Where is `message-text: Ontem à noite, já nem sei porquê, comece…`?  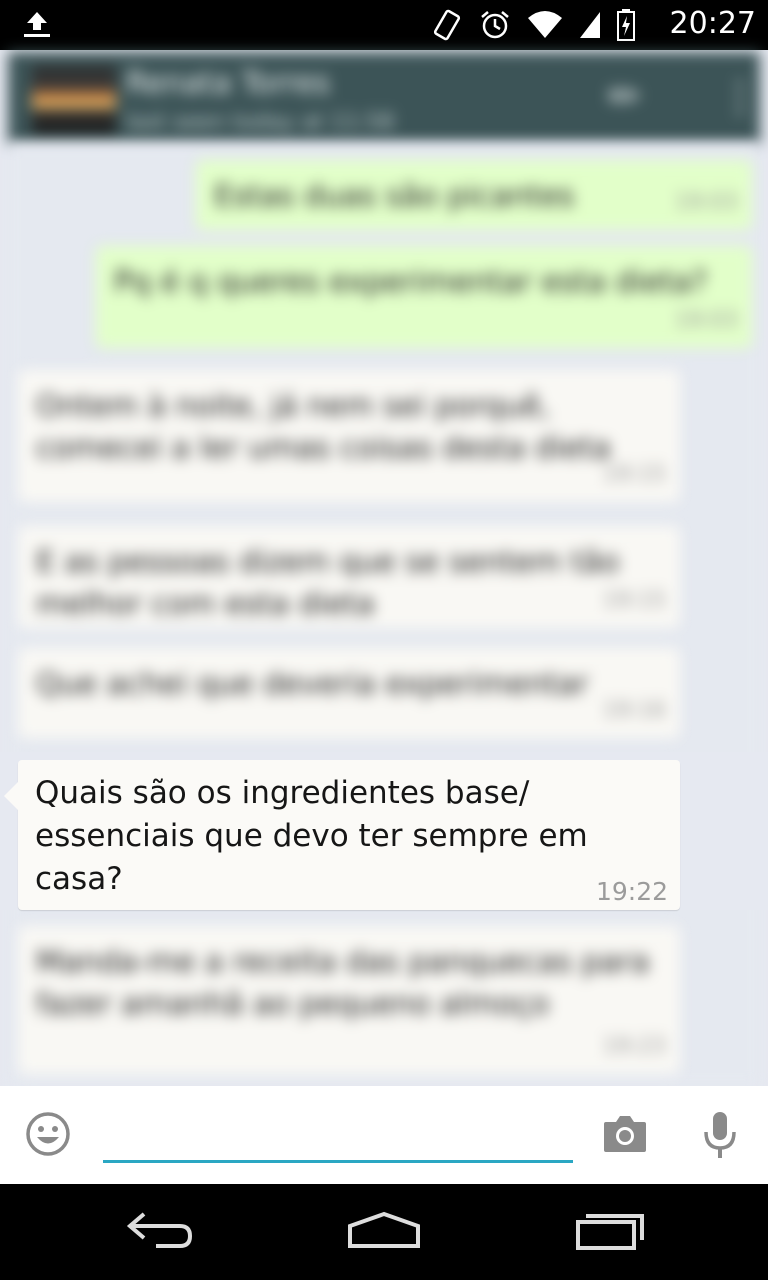
message-text: Ontem à noite, já nem sei porquê, comece… is located at coordinates (323, 427).